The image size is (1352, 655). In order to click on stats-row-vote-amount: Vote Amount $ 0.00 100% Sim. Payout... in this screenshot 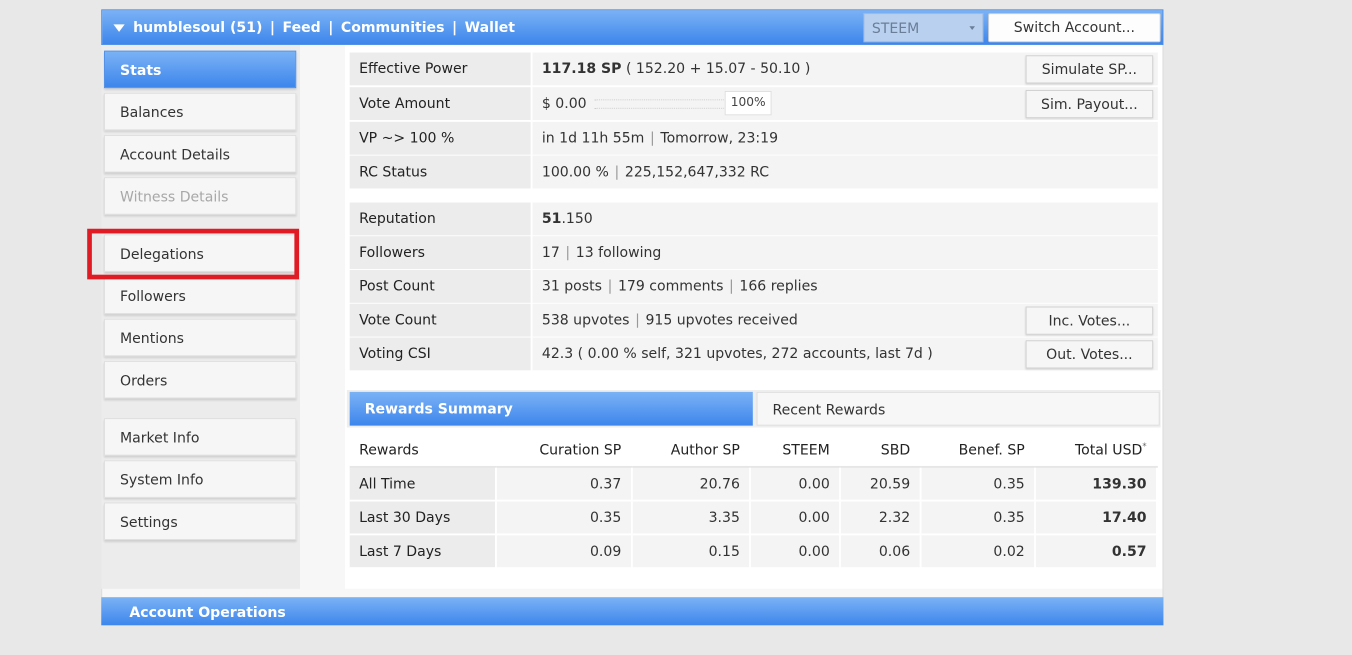, I will do `click(753, 103)`.